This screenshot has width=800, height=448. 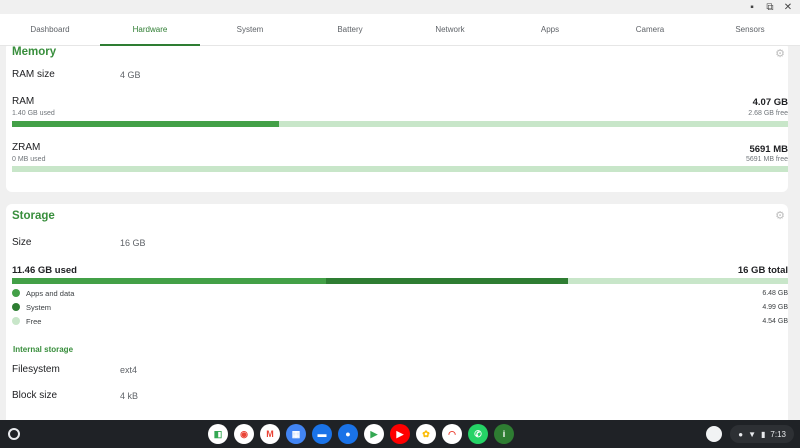 What do you see at coordinates (752, 434) in the screenshot?
I see `wifi-icon: ▼` at bounding box center [752, 434].